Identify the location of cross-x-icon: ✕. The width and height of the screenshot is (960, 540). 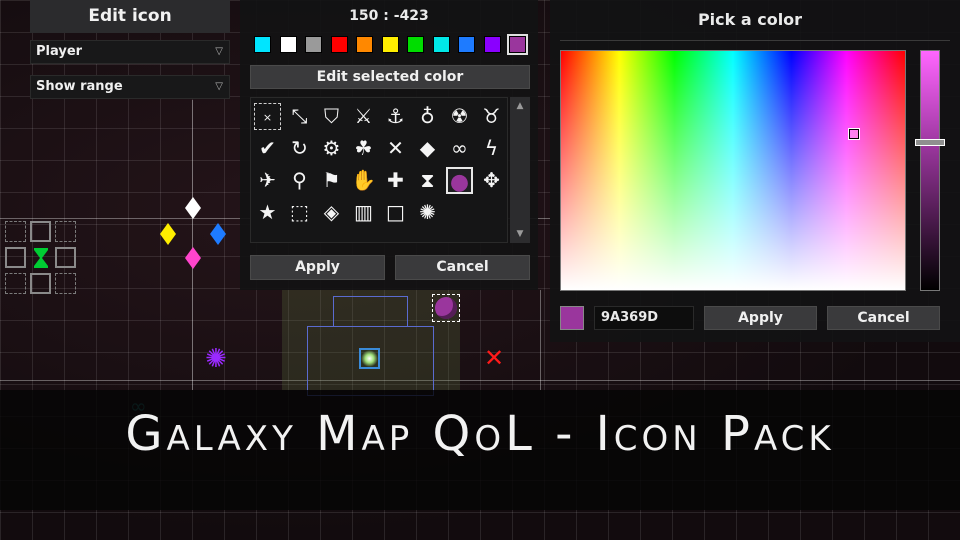
(395, 148).